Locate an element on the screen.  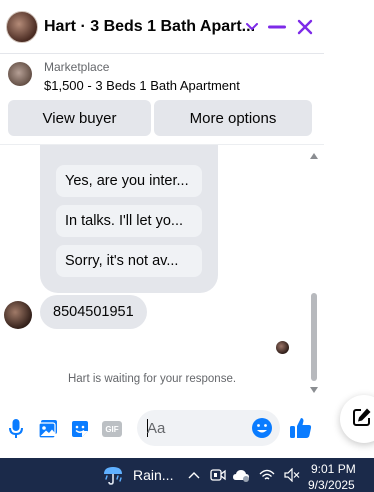
onedrive-cloud-icon is located at coordinates (241, 475).